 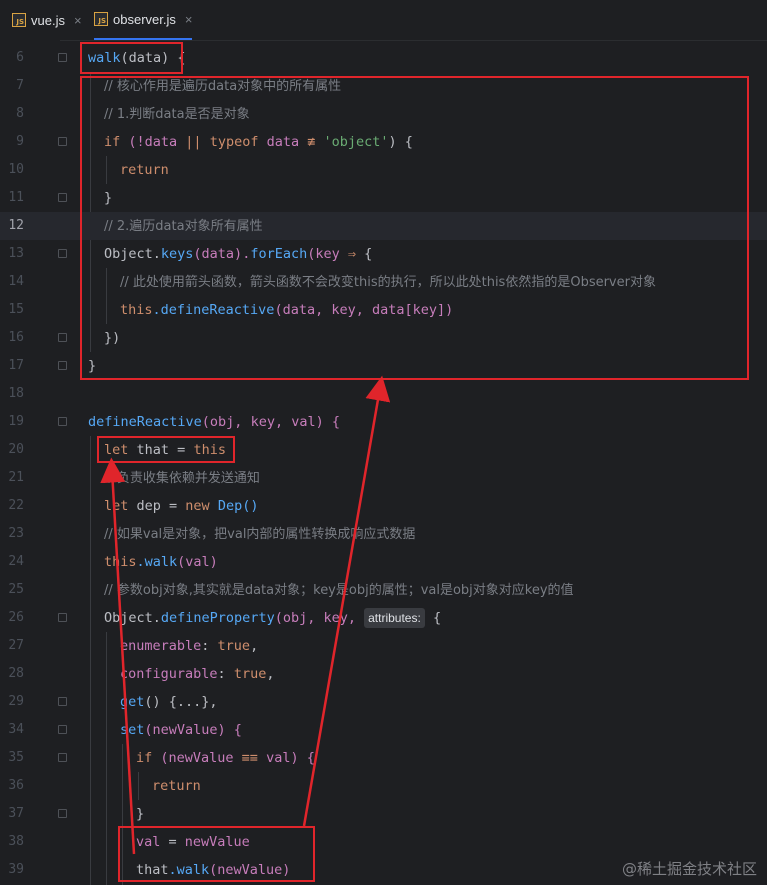 What do you see at coordinates (16, 561) in the screenshot?
I see `line-number: 24` at bounding box center [16, 561].